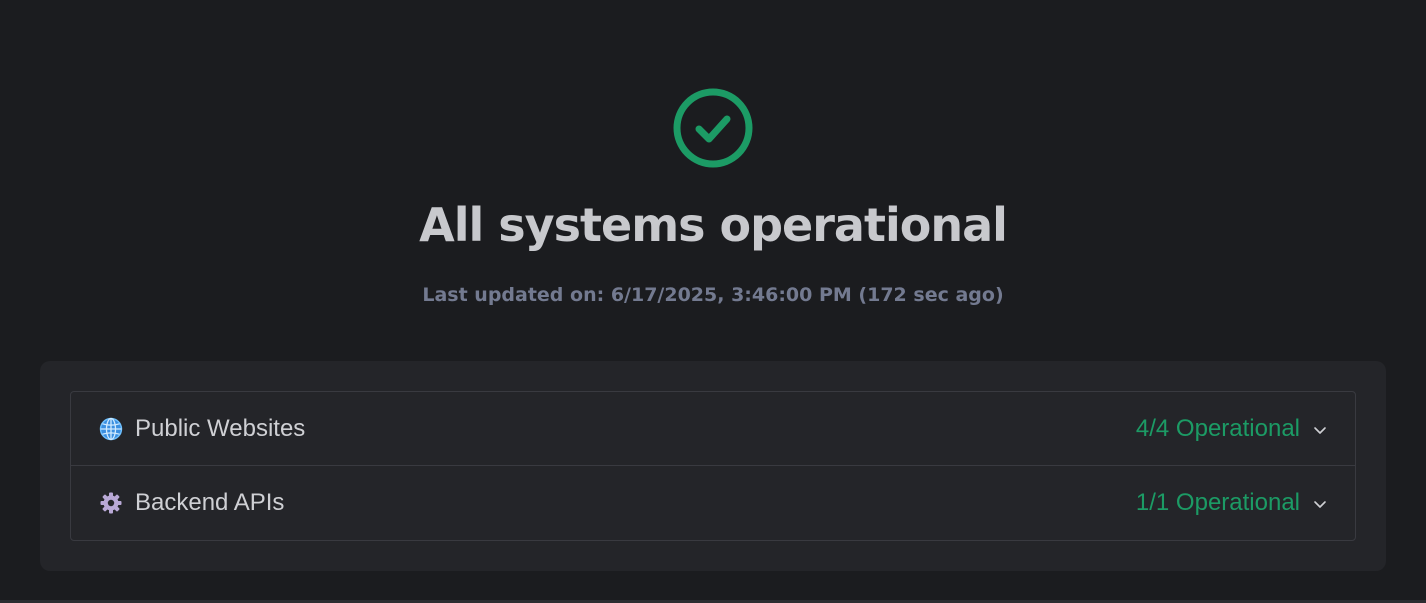 The image size is (1426, 603). Describe the element at coordinates (1217, 428) in the screenshot. I see `group-status: 4/4 Operational` at that location.